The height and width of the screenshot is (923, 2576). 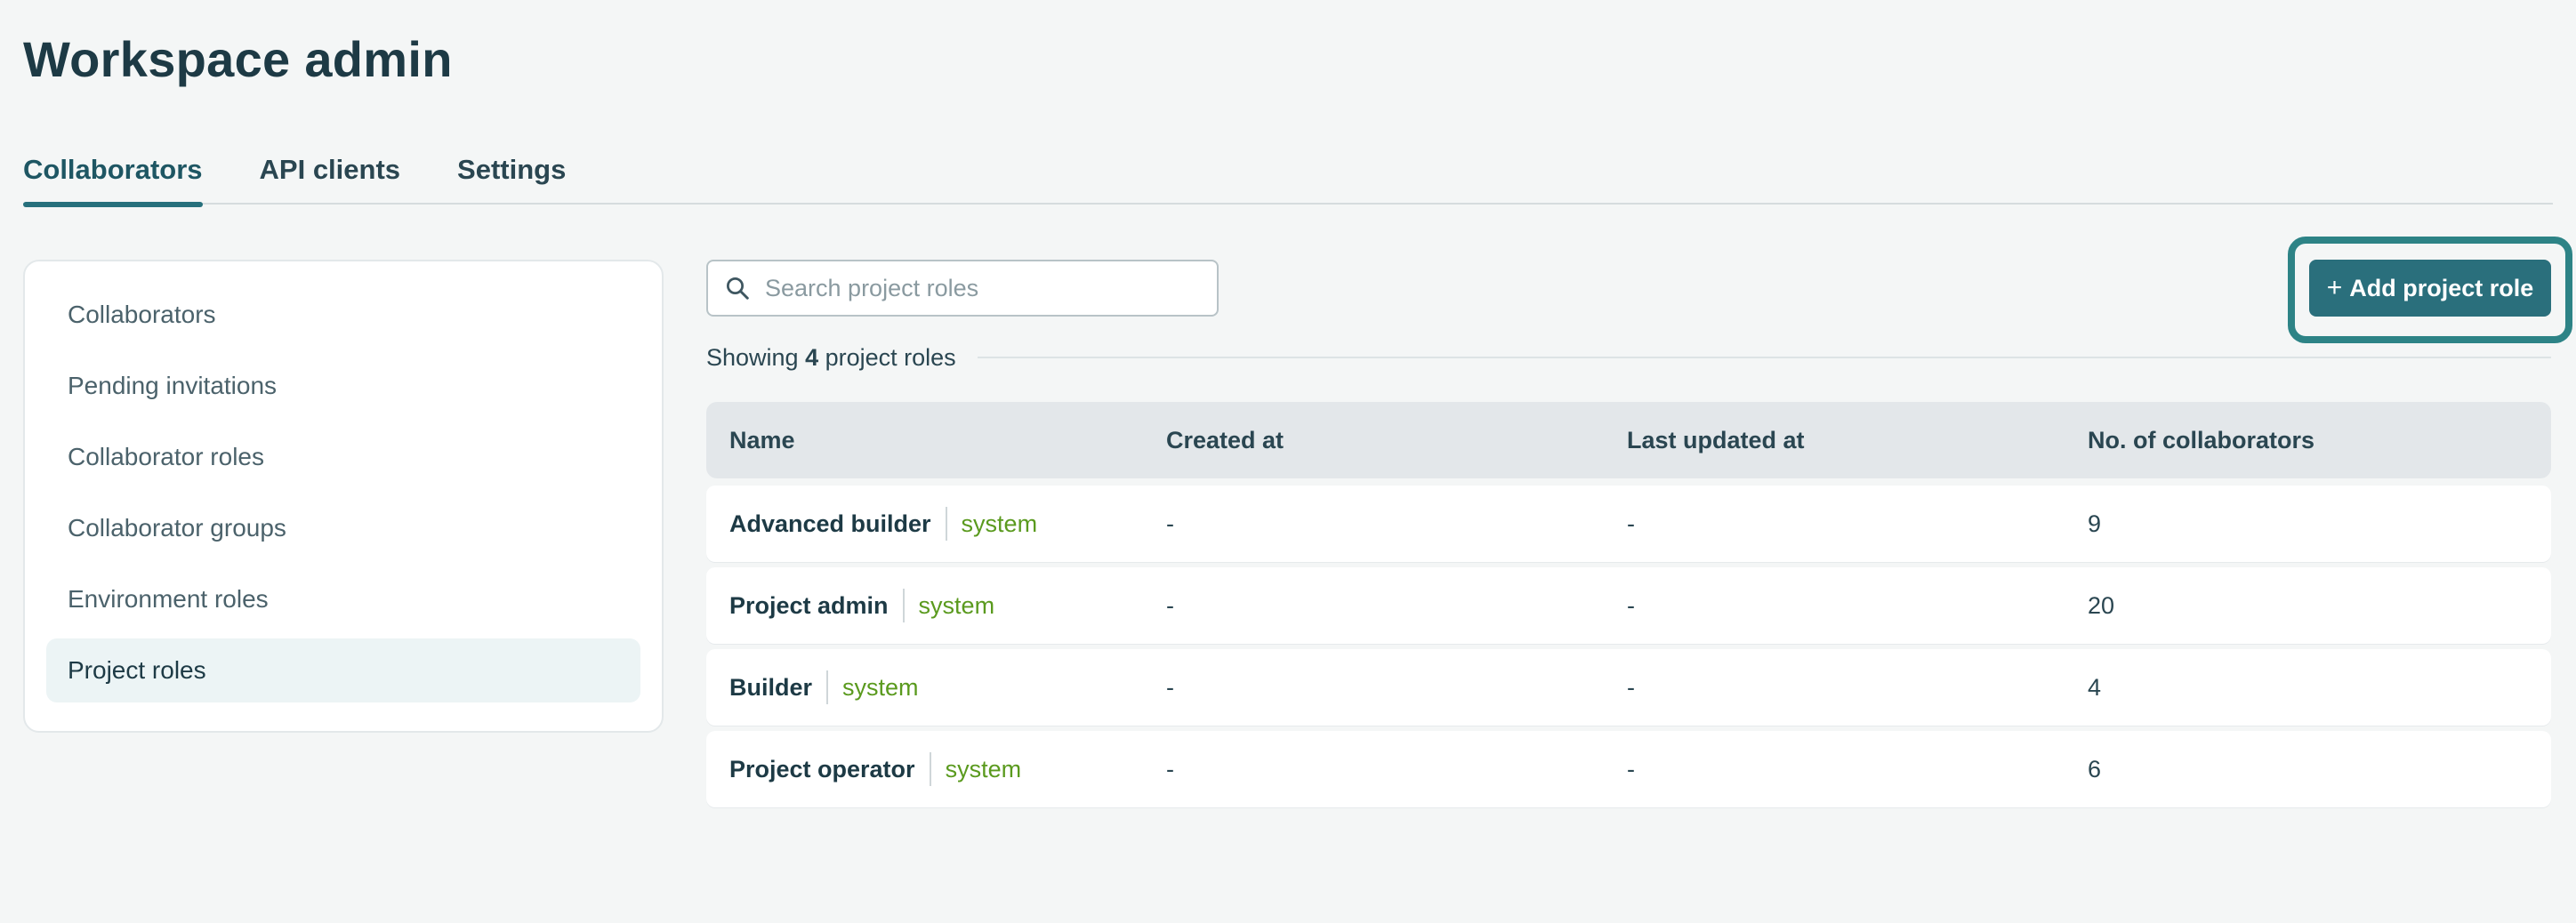 I want to click on table-row: Project operator system - - 6, so click(x=1628, y=769).